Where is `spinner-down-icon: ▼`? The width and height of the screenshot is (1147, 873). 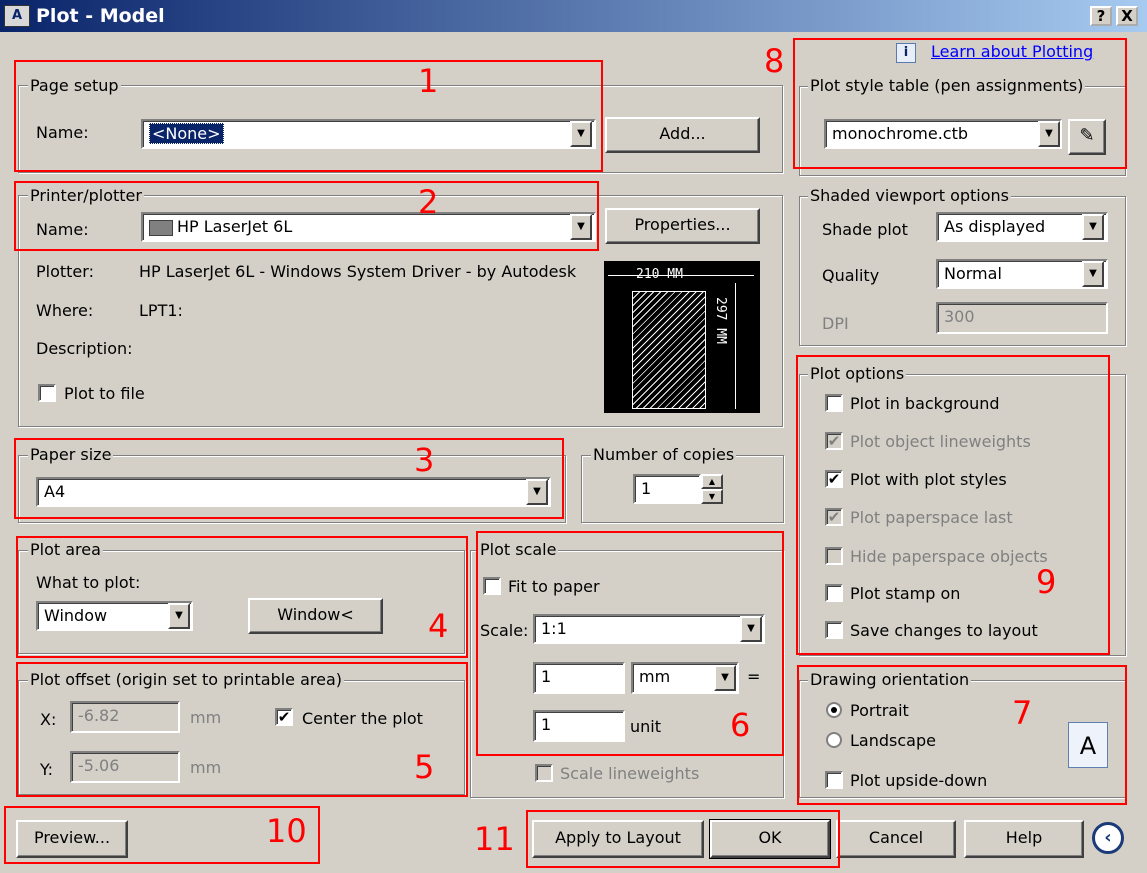
spinner-down-icon: ▼ is located at coordinates (712, 496).